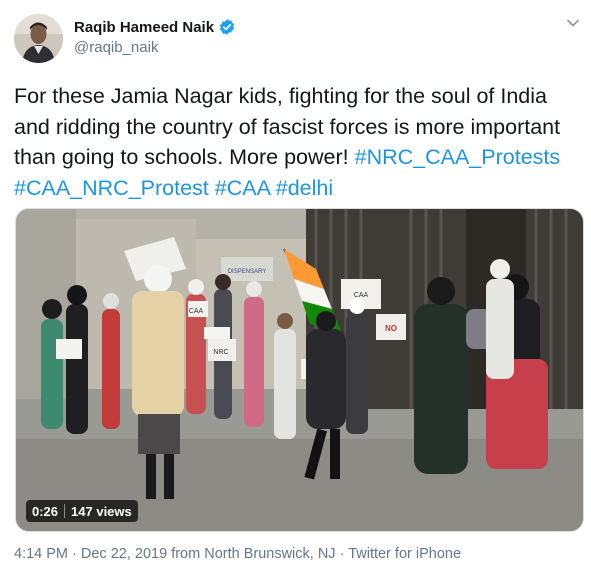  Describe the element at coordinates (573, 23) in the screenshot. I see `chevron-down-icon` at that location.